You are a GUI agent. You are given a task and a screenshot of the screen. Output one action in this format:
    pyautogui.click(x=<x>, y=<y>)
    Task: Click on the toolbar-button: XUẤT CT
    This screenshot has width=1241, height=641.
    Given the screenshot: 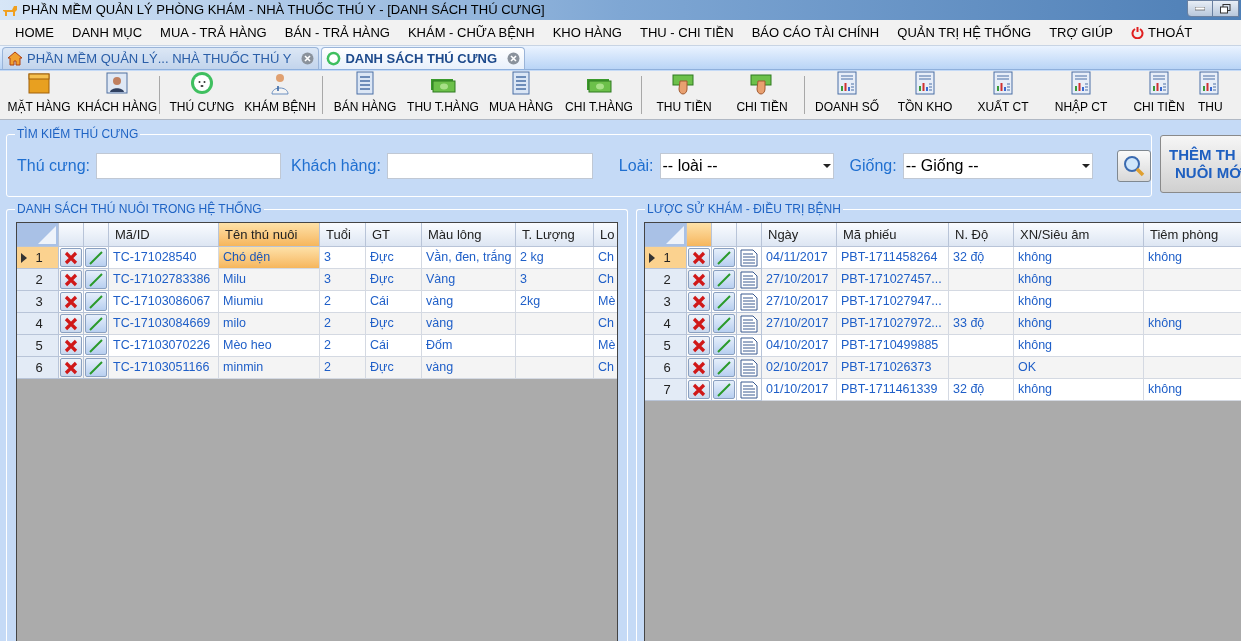 What is the action you would take?
    pyautogui.click(x=1003, y=95)
    